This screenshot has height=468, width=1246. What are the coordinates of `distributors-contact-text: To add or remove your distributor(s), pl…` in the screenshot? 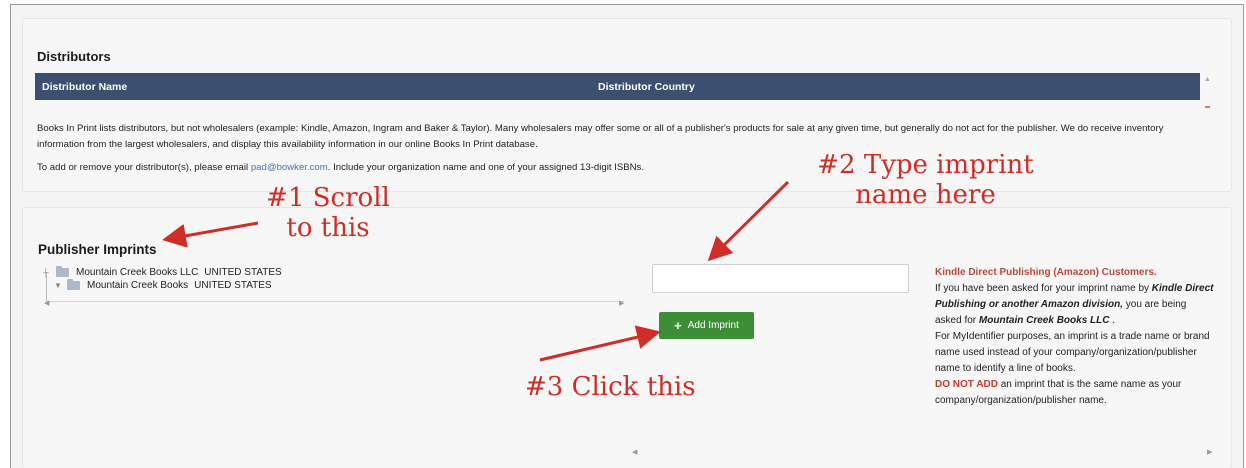 It's located at (340, 168).